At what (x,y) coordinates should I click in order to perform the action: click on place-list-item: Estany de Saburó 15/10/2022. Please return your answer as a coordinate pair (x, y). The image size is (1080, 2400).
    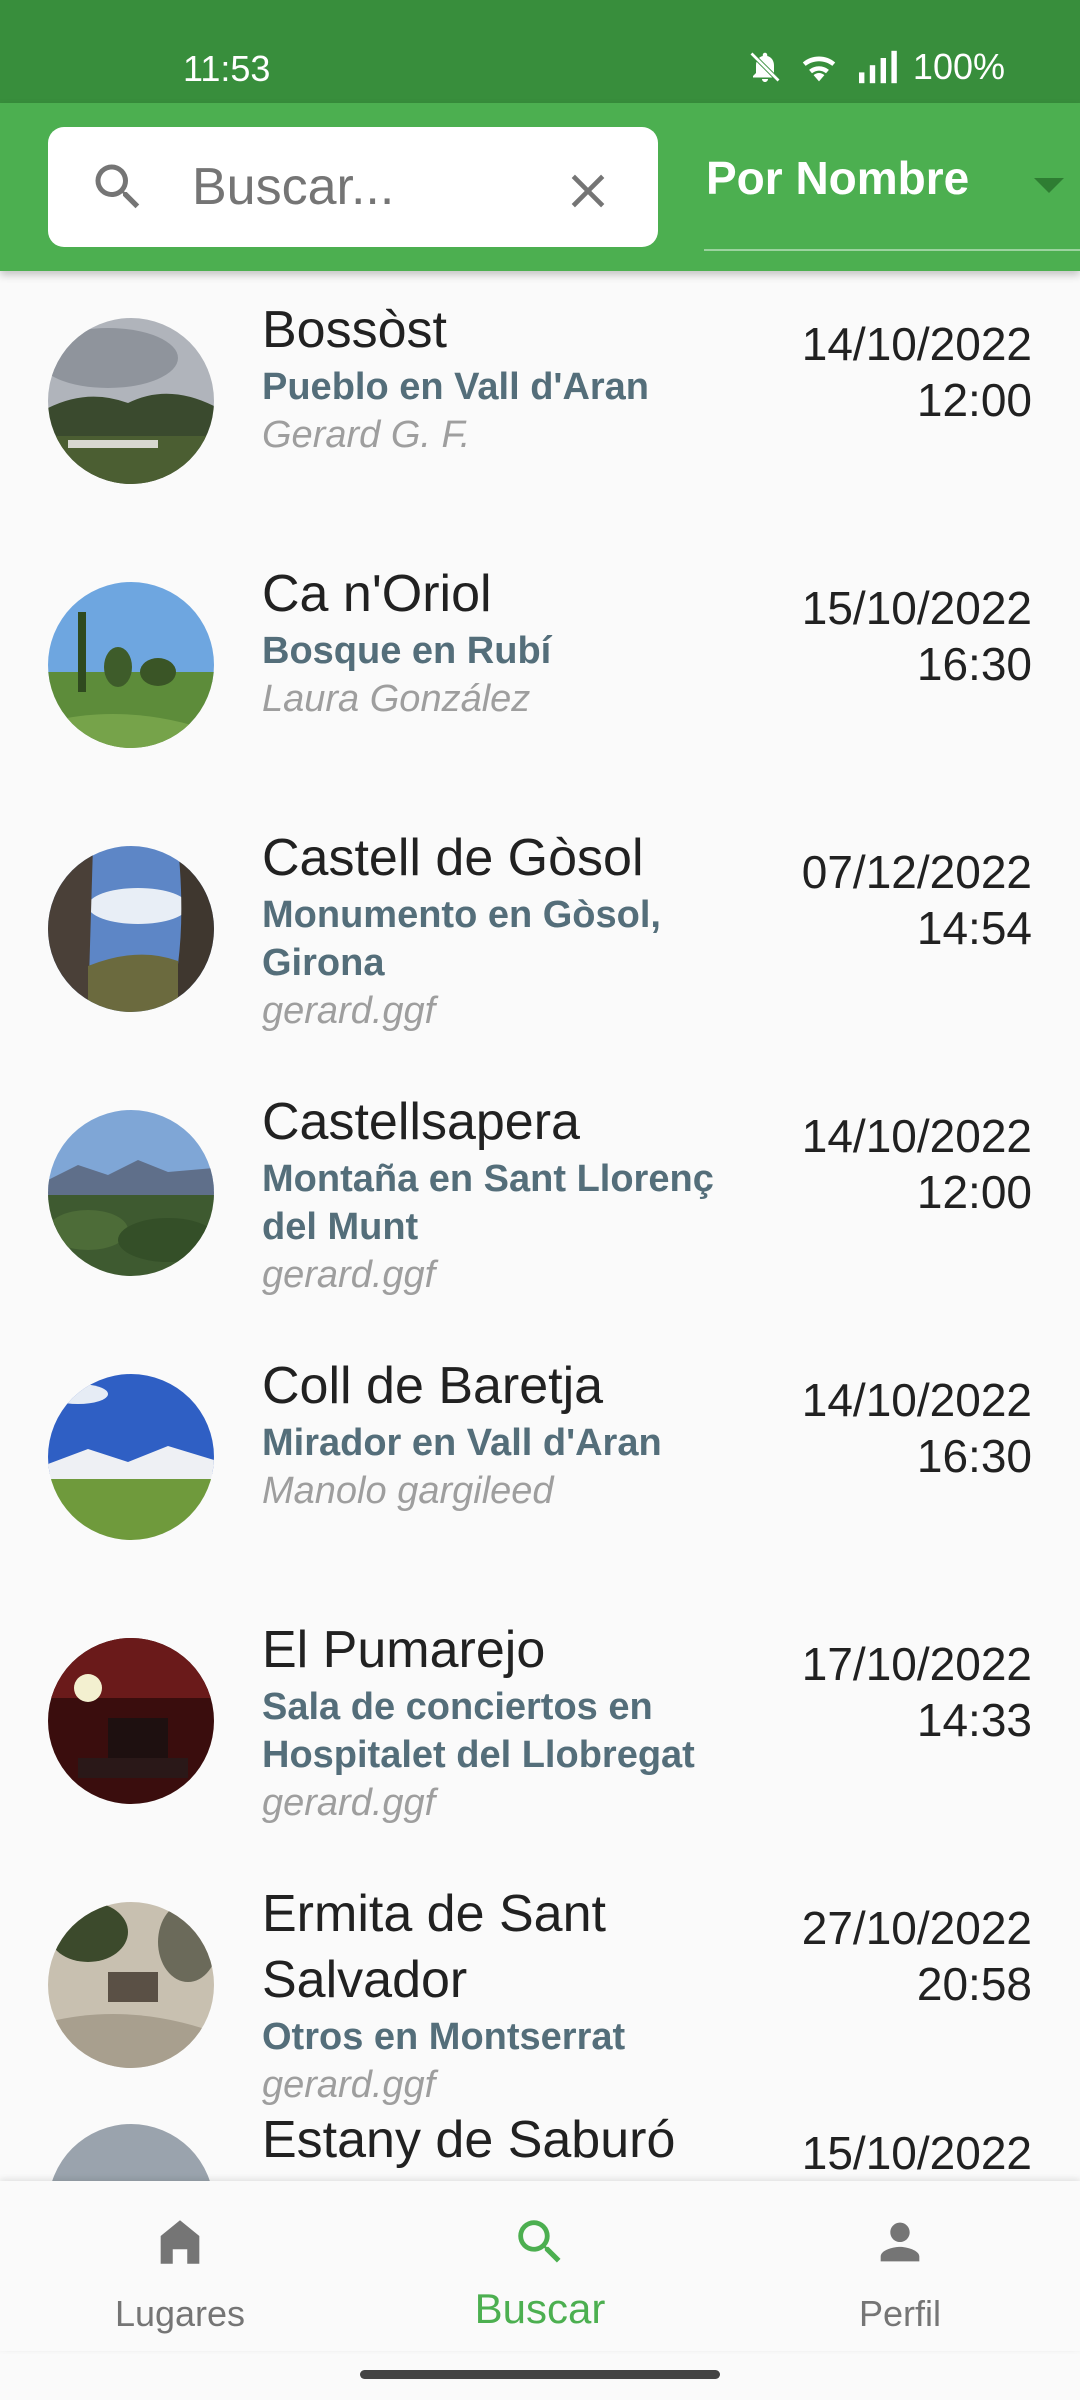
    Looking at the image, I should click on (540, 2146).